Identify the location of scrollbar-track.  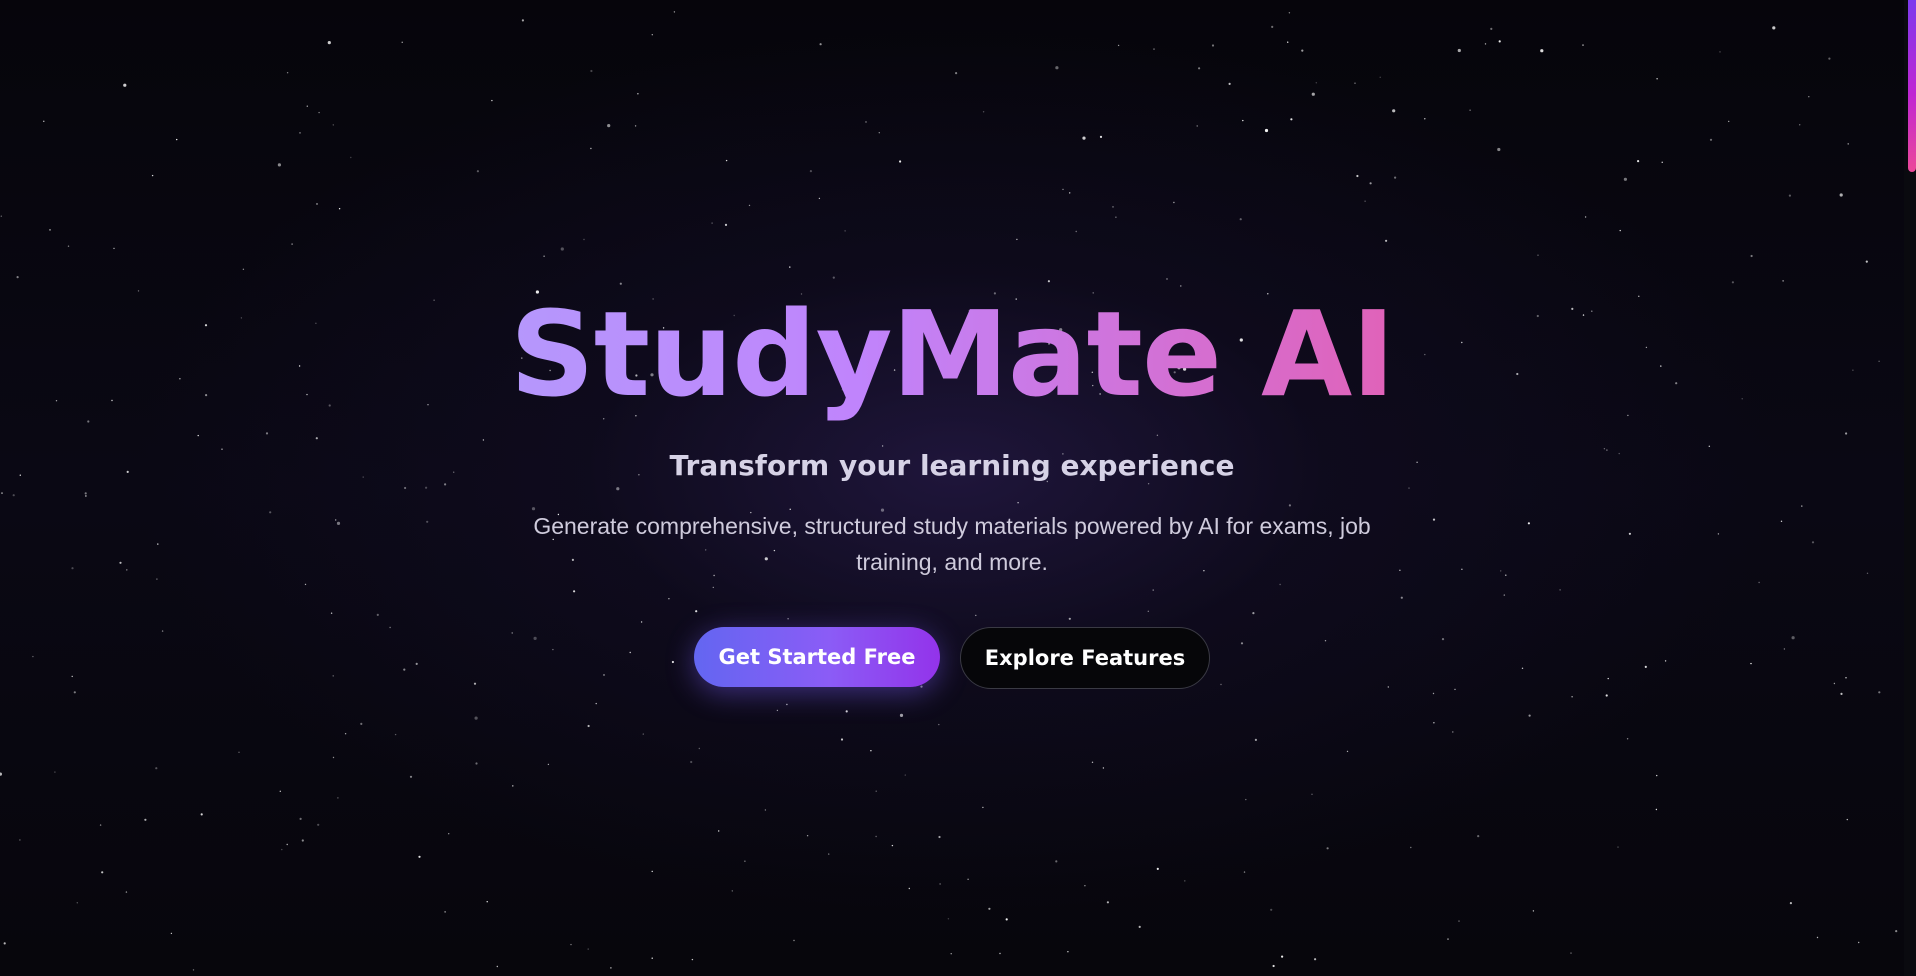
(1910, 488).